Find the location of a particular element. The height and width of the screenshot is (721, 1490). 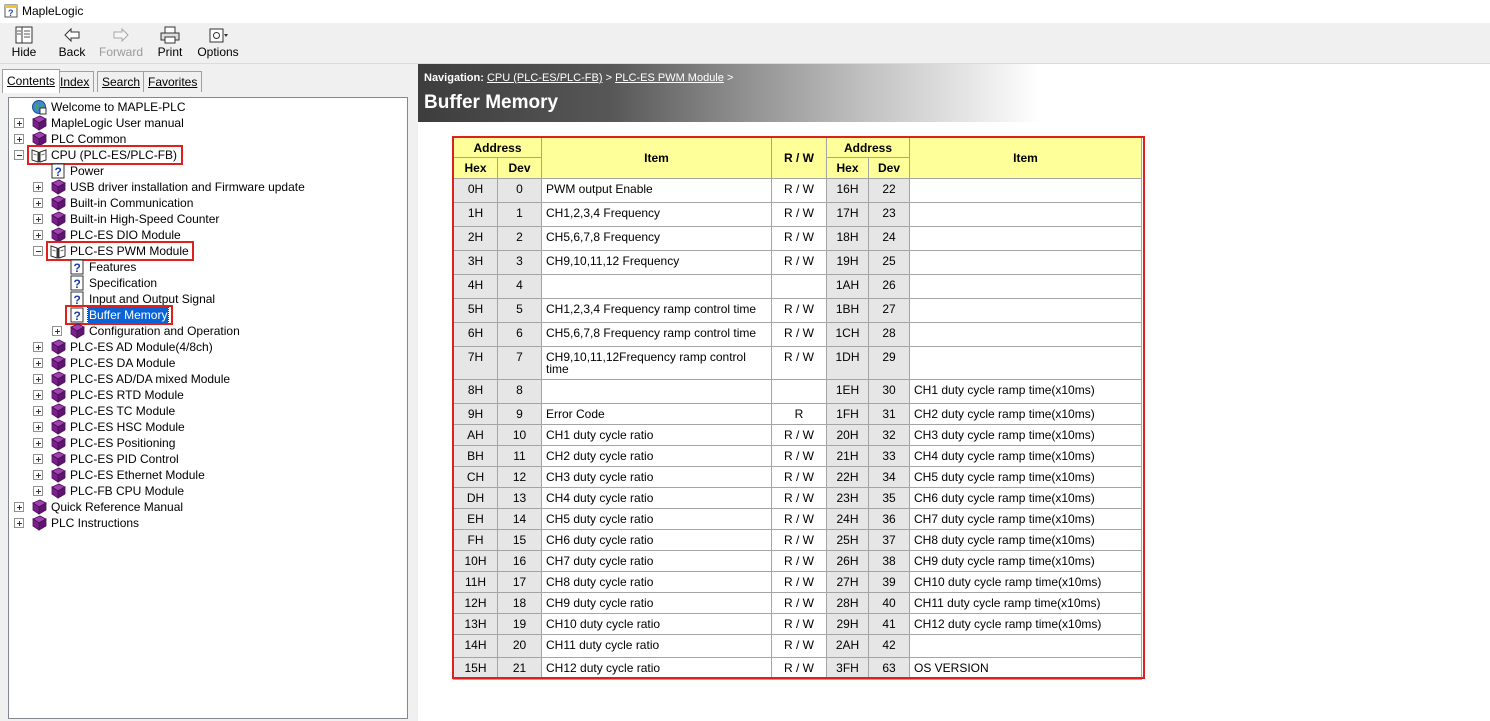

dev-header: Dev is located at coordinates (889, 168).